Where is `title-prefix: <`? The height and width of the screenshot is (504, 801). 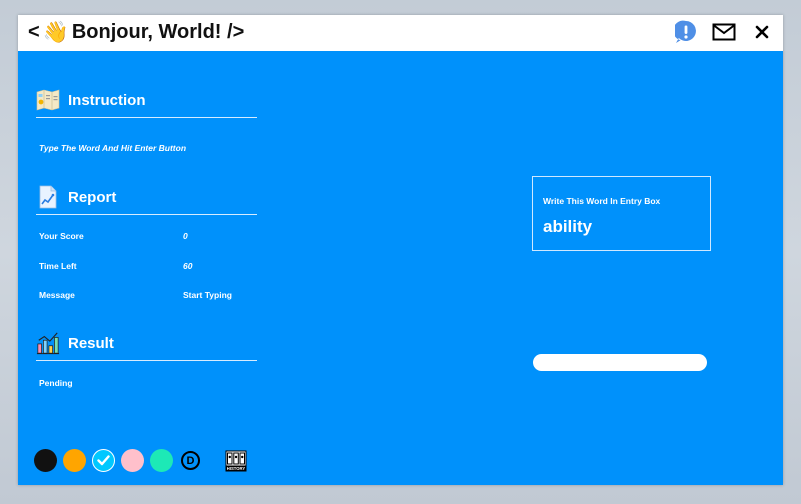 title-prefix: < is located at coordinates (34, 32).